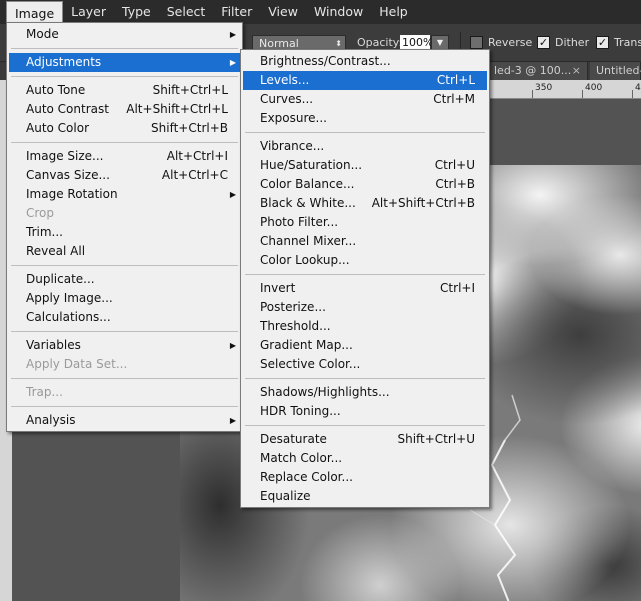  What do you see at coordinates (58, 128) in the screenshot?
I see `menu-item-label: Auto Color` at bounding box center [58, 128].